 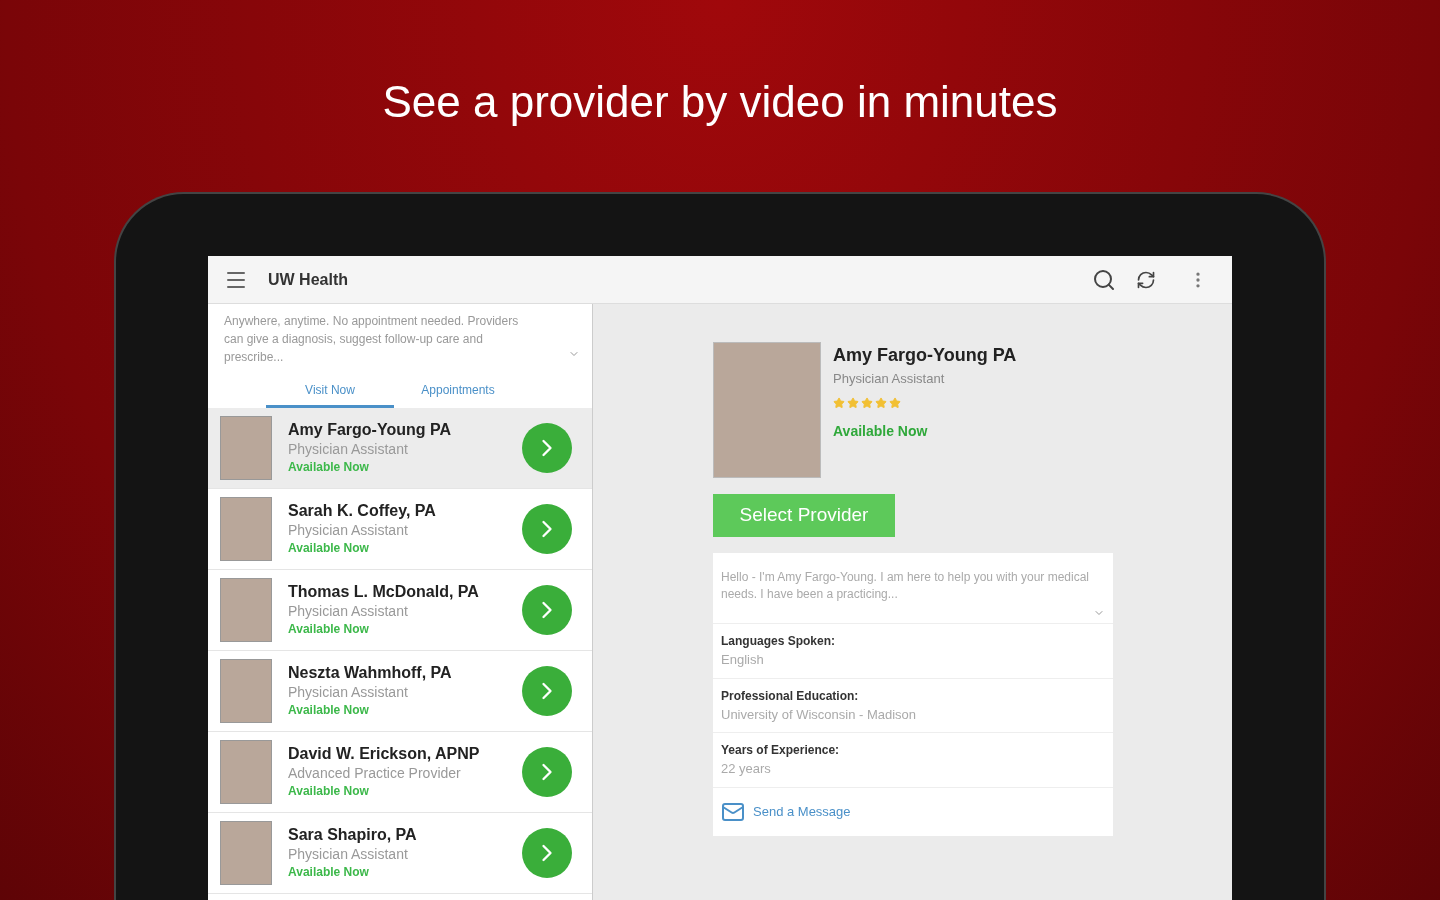 I want to click on provider-name: Thomas L. McDonald, PA, so click(x=384, y=592).